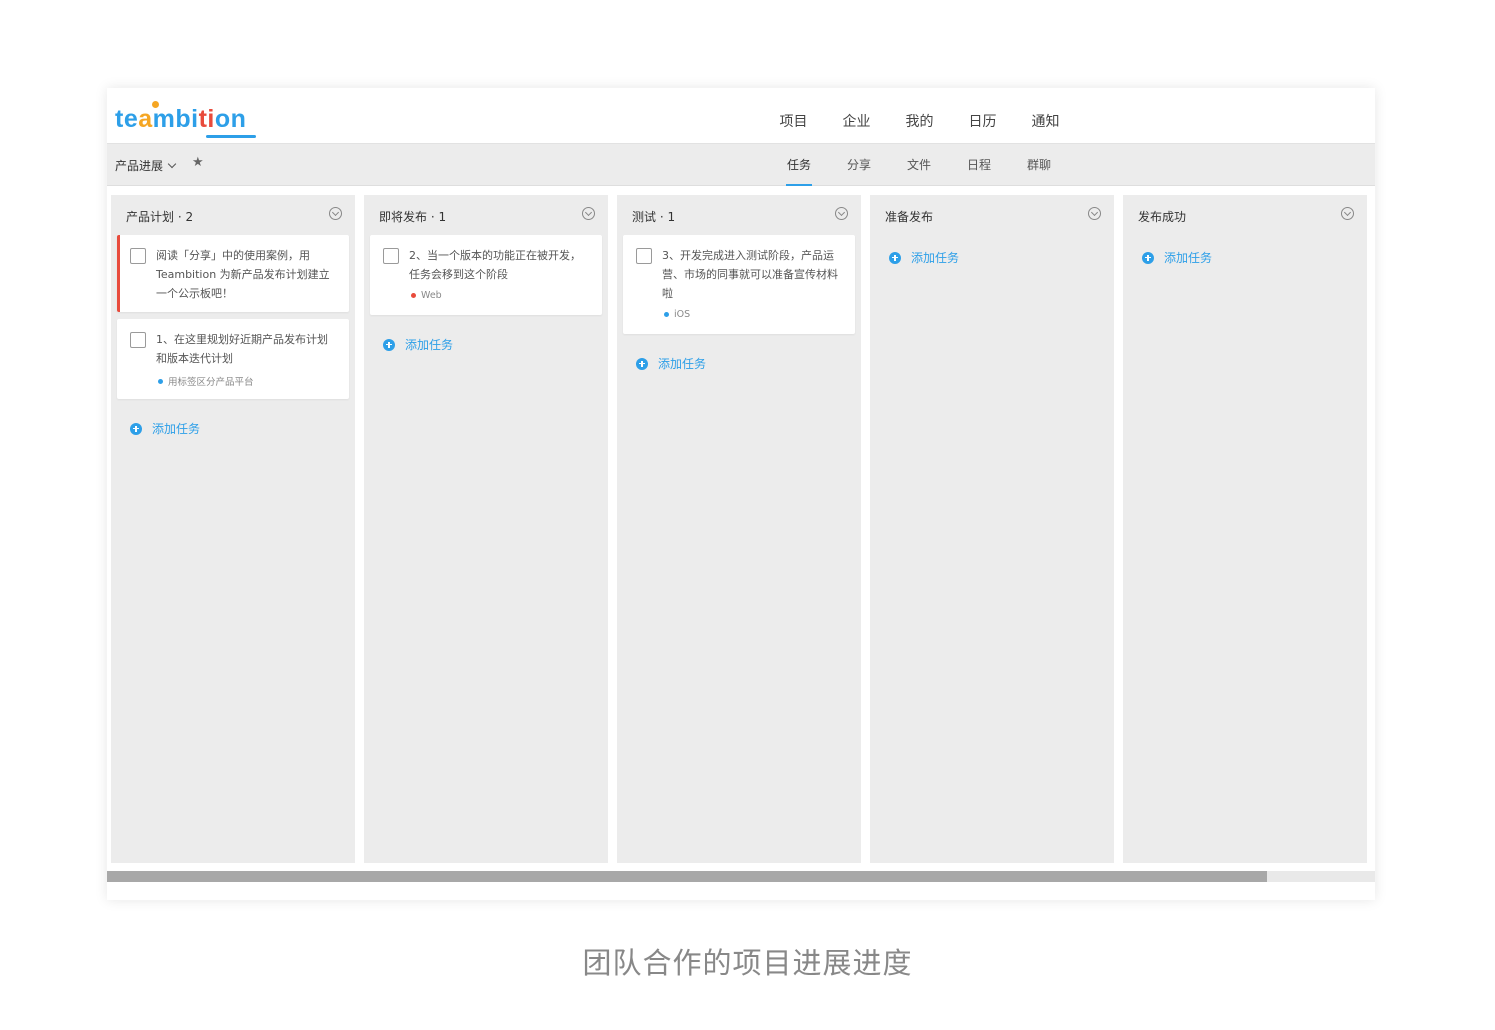 The height and width of the screenshot is (1030, 1495). I want to click on tab-group-chat: 群聊, so click(1039, 165).